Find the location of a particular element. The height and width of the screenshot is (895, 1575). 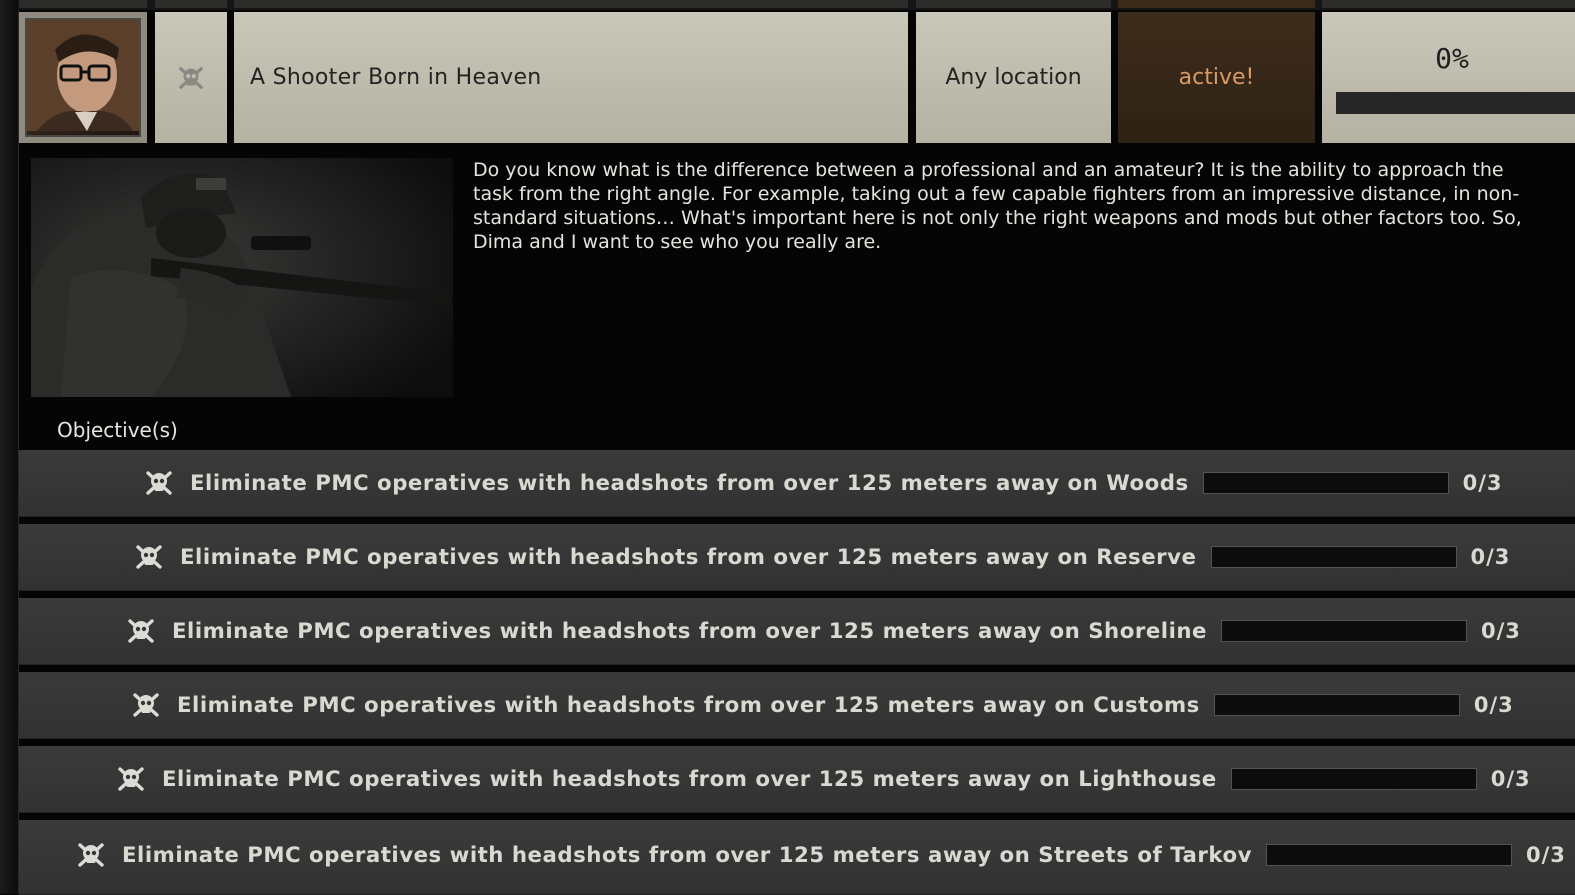

left-panel-edge is located at coordinates (9, 447).